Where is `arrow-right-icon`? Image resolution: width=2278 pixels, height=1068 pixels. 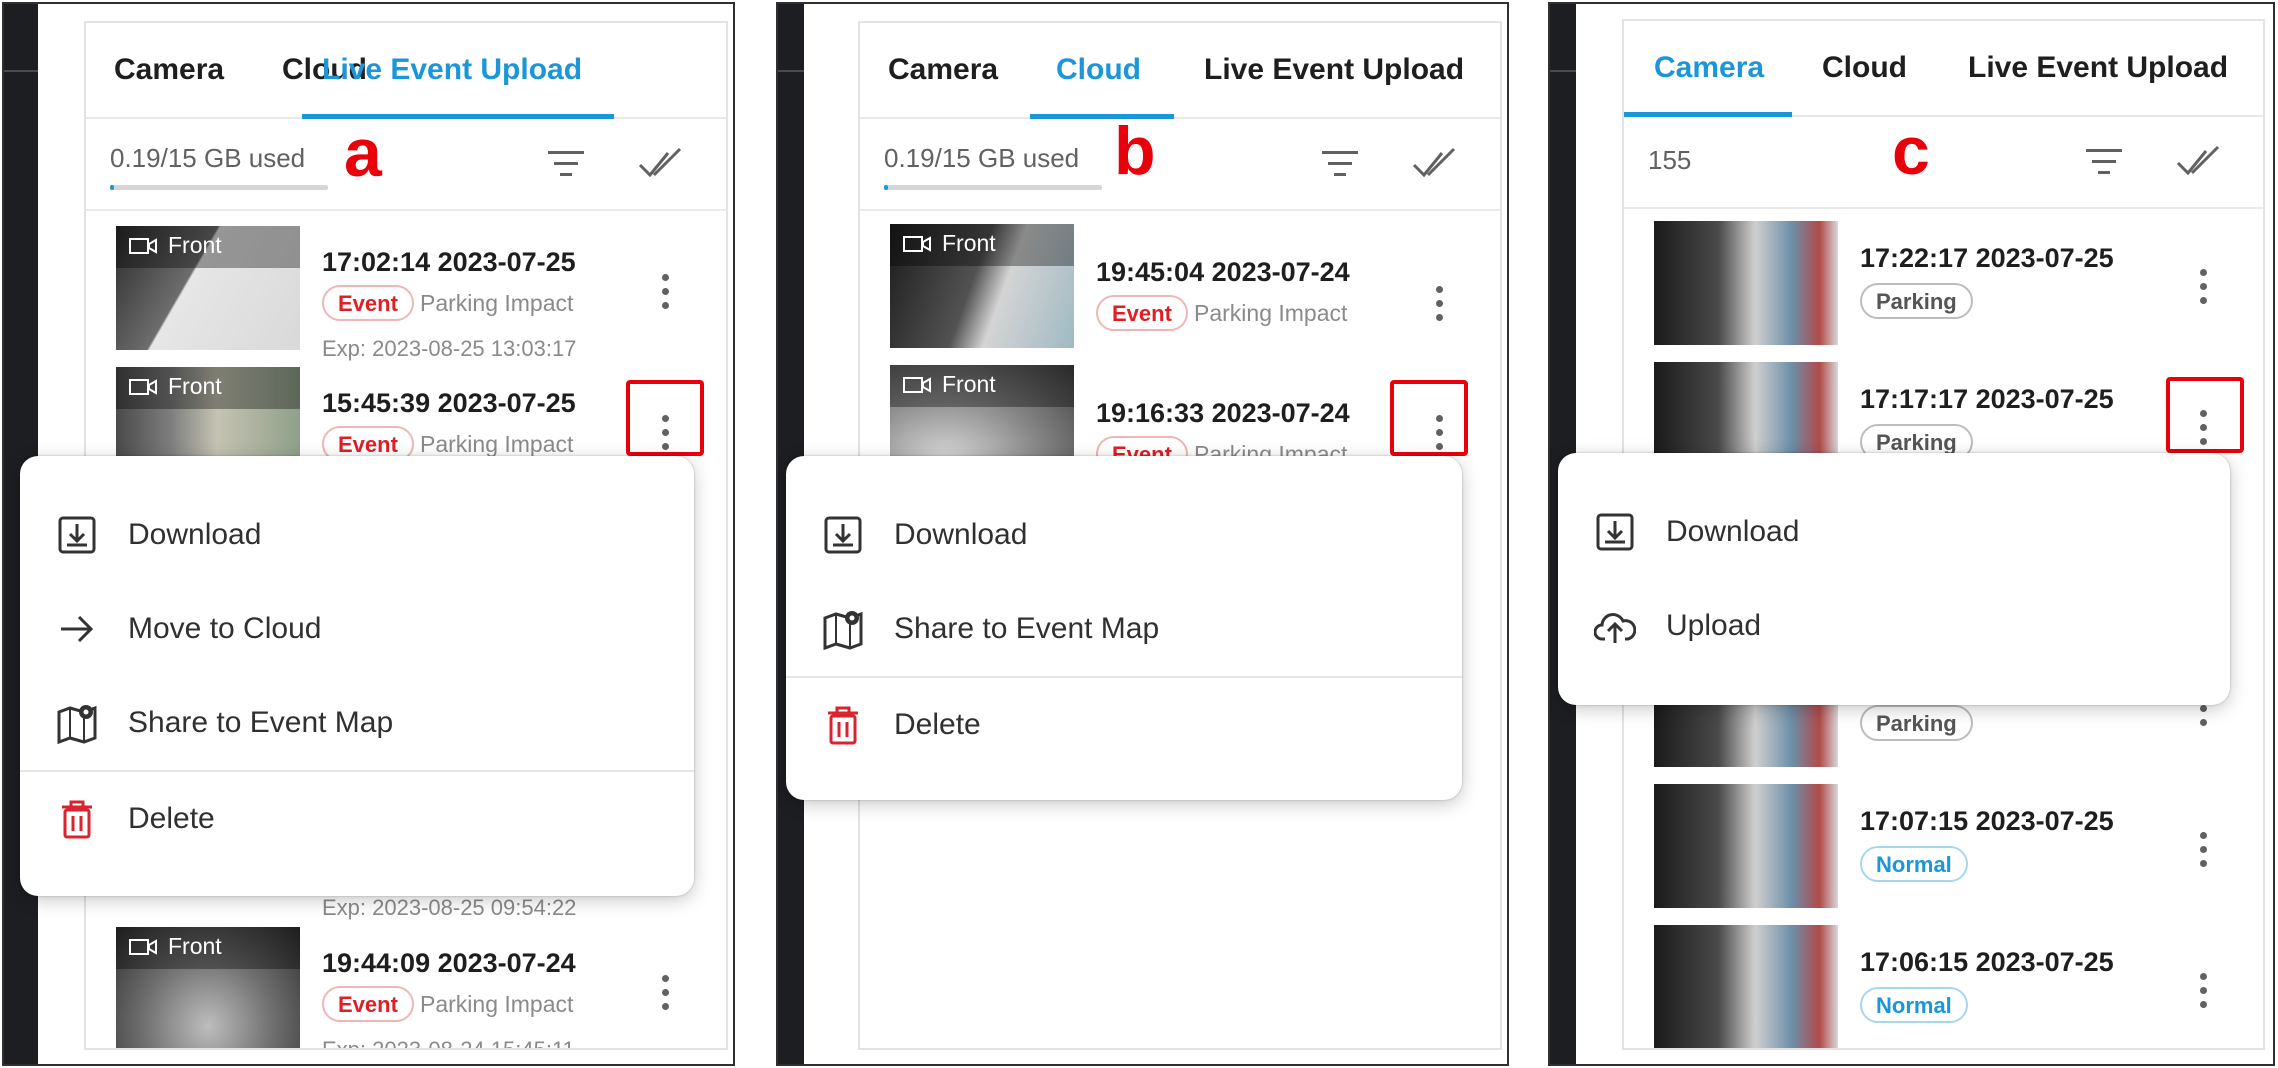
arrow-right-icon is located at coordinates (77, 629).